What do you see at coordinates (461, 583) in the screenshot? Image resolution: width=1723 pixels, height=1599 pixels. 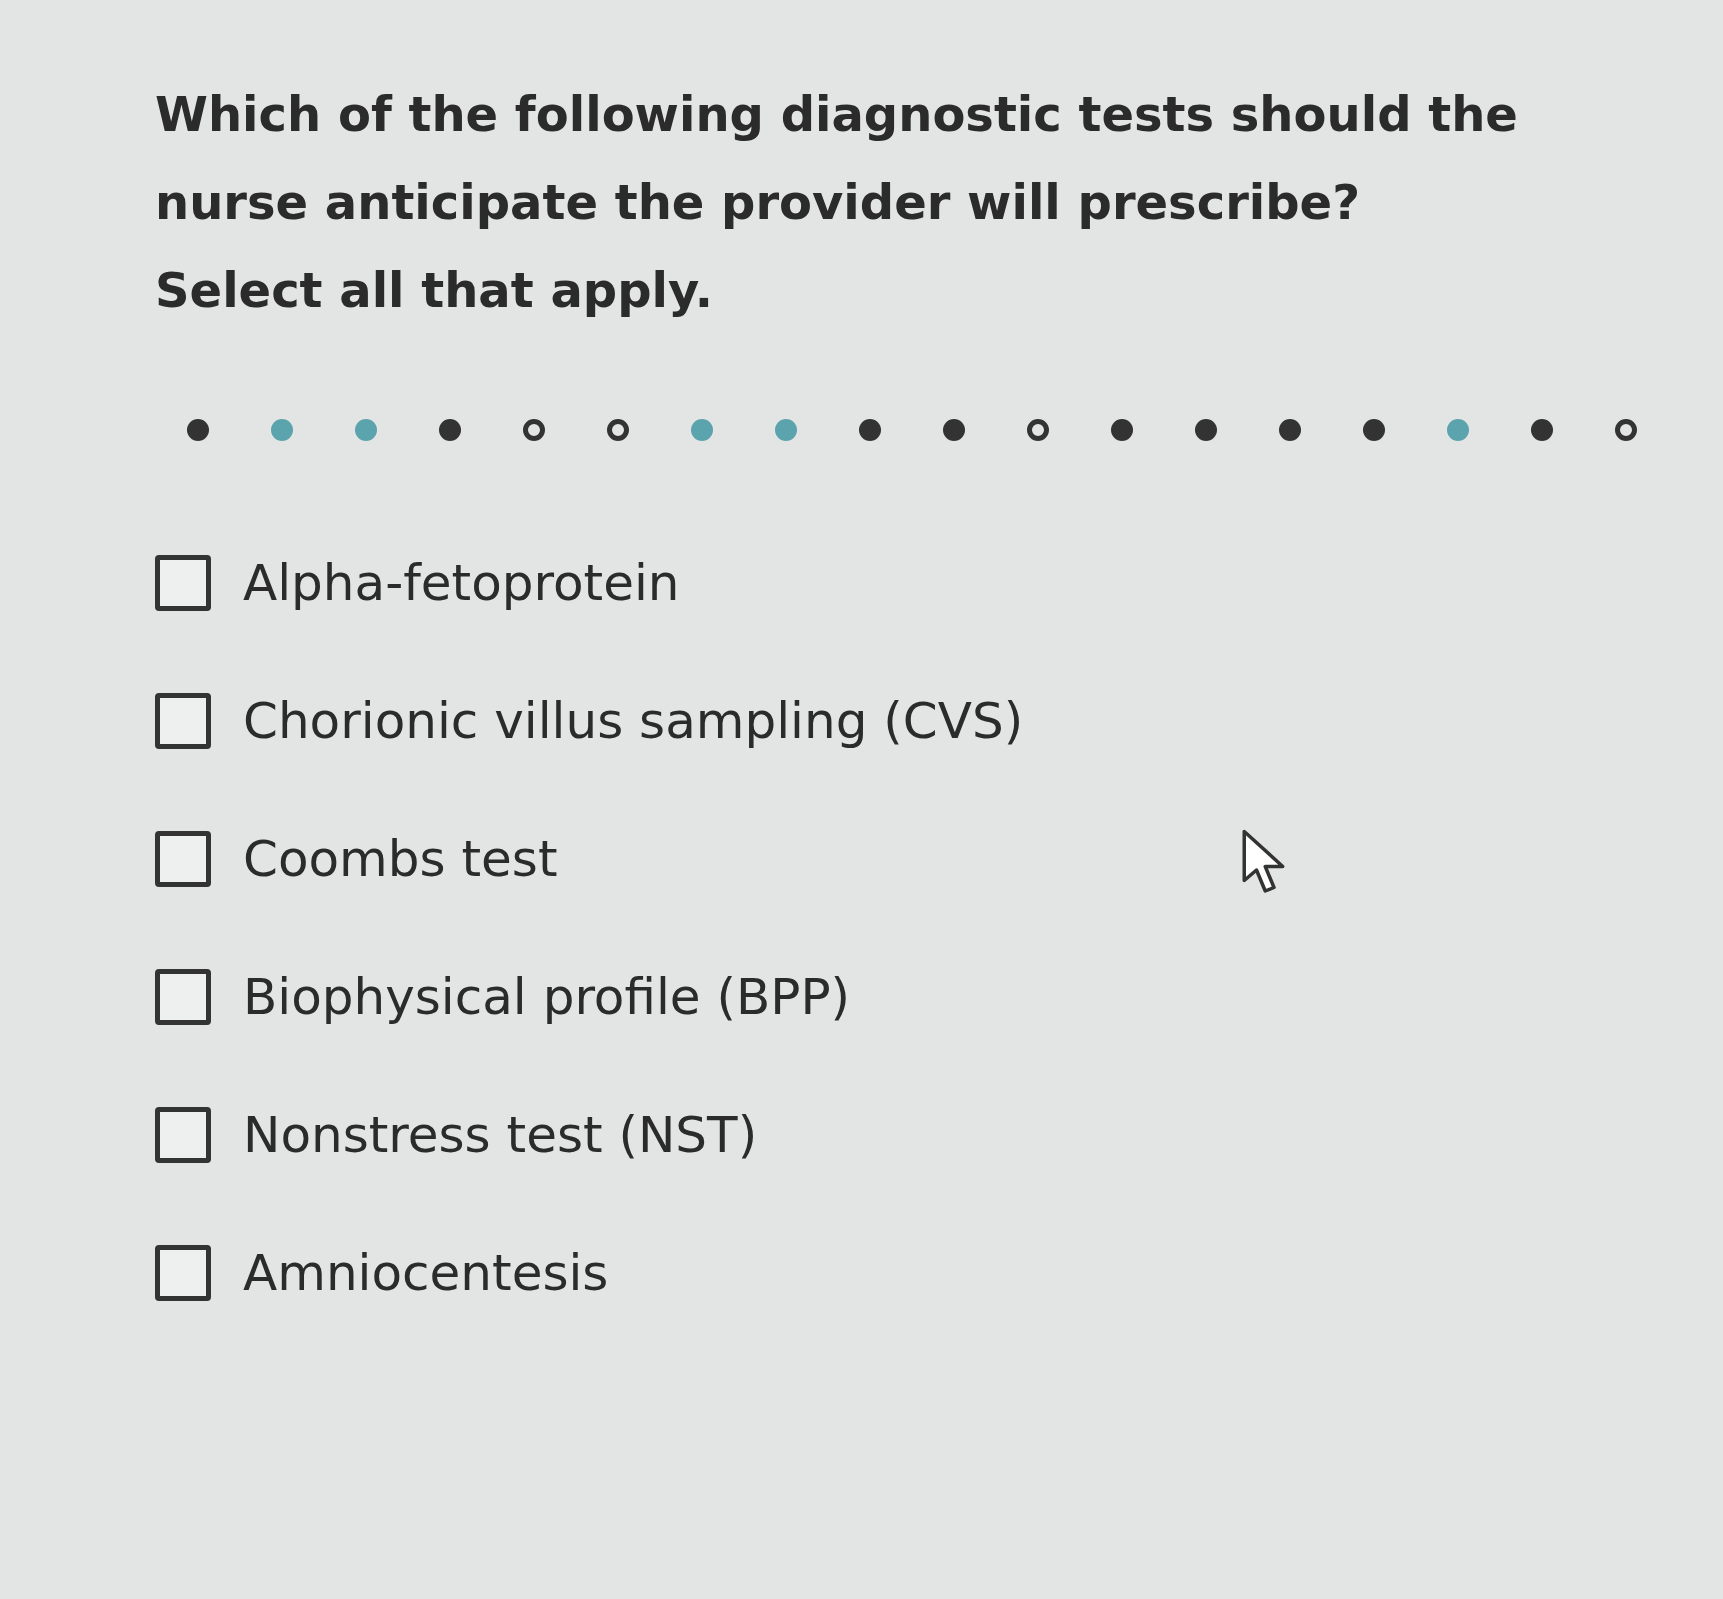 I see `option-label: Alpha-fetoprotein` at bounding box center [461, 583].